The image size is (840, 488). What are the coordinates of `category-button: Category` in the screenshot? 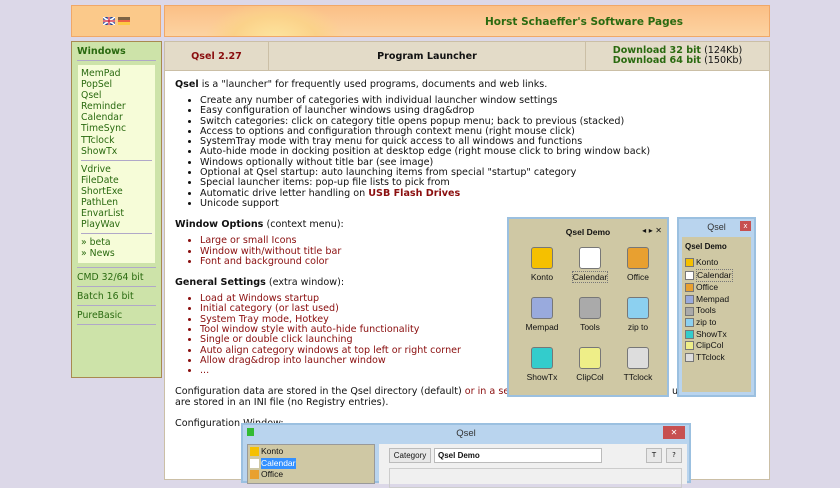 It's located at (410, 455).